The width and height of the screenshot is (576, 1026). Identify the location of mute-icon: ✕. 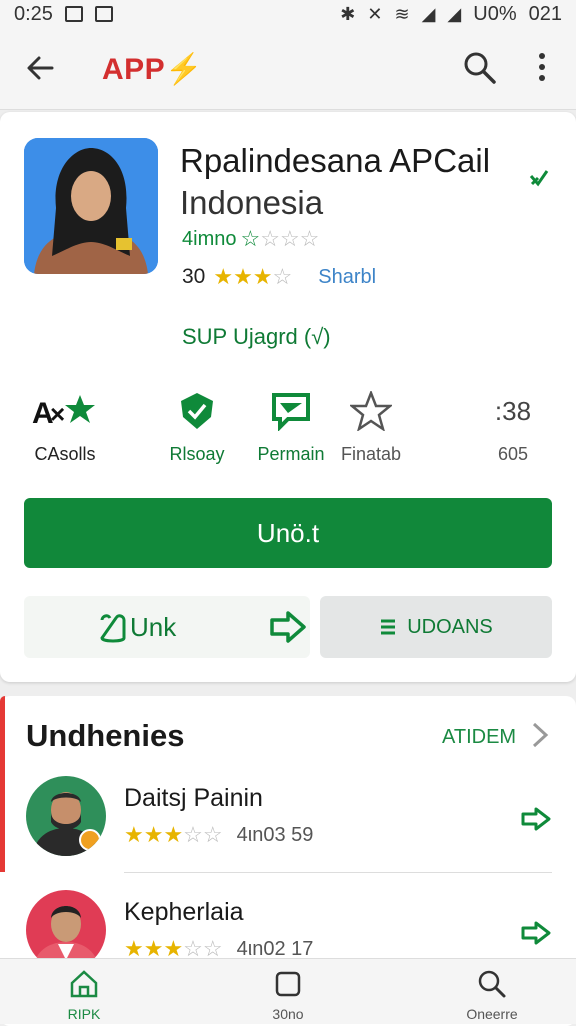
(375, 13).